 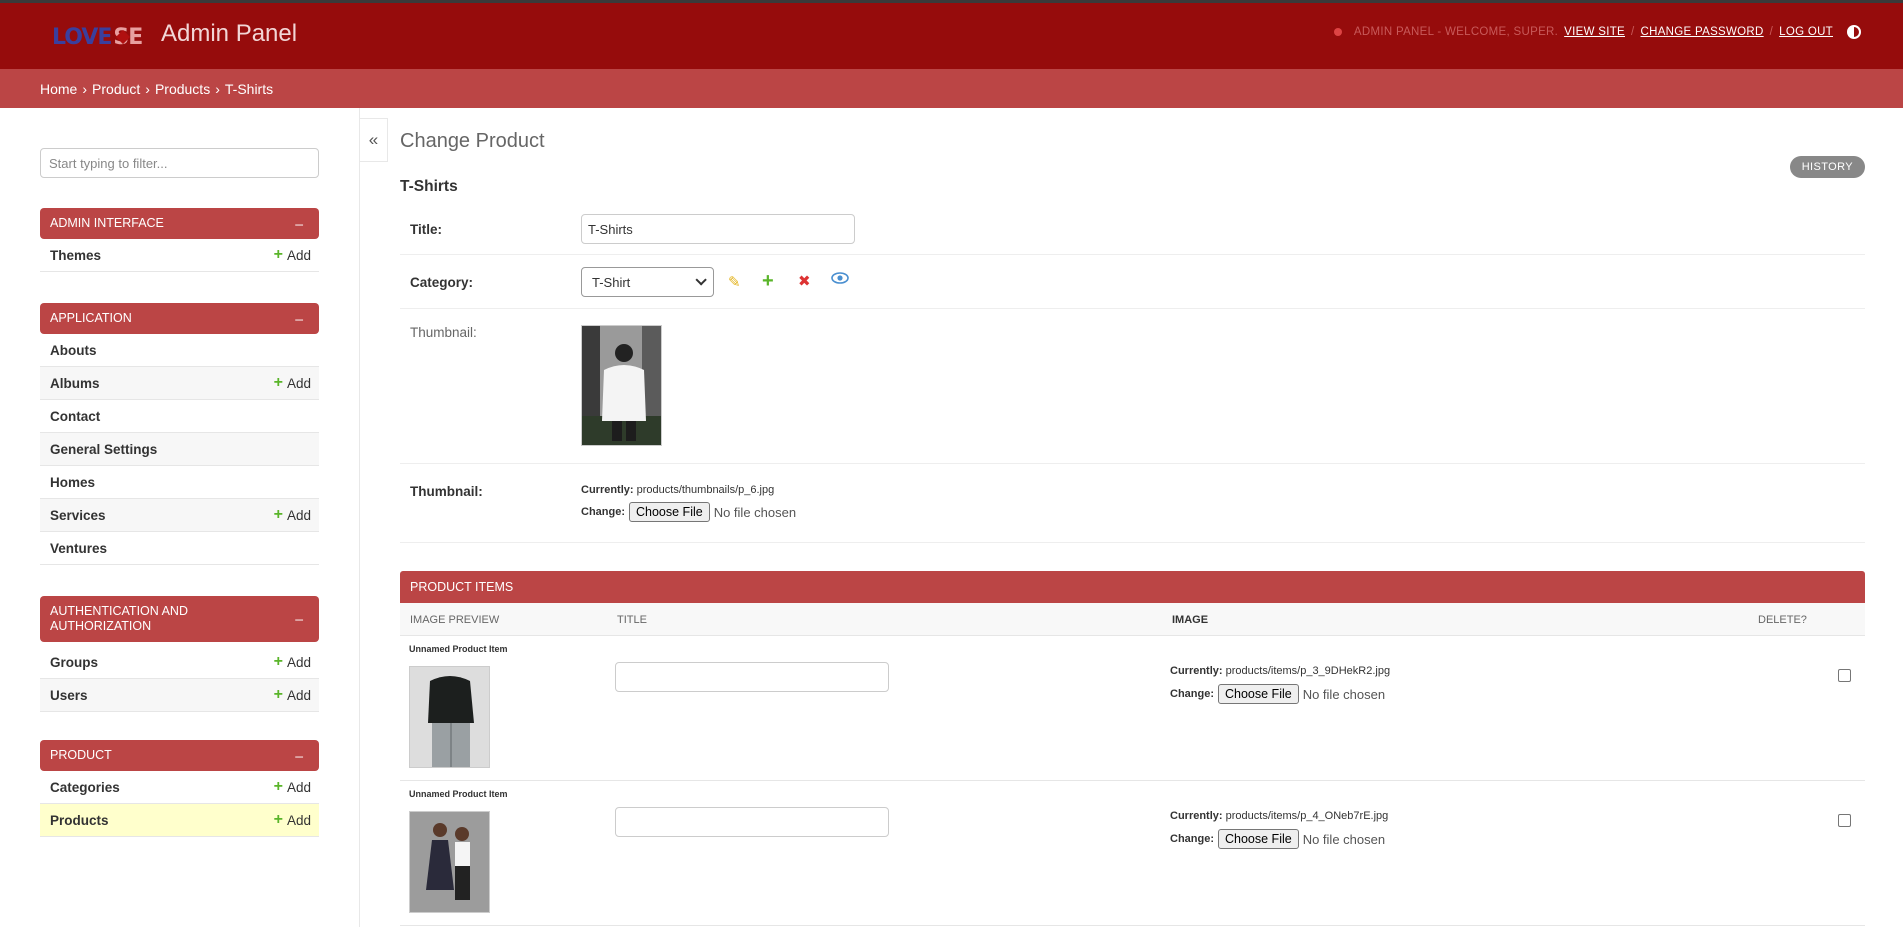 I want to click on history-button: HISTORY, so click(x=1827, y=167).